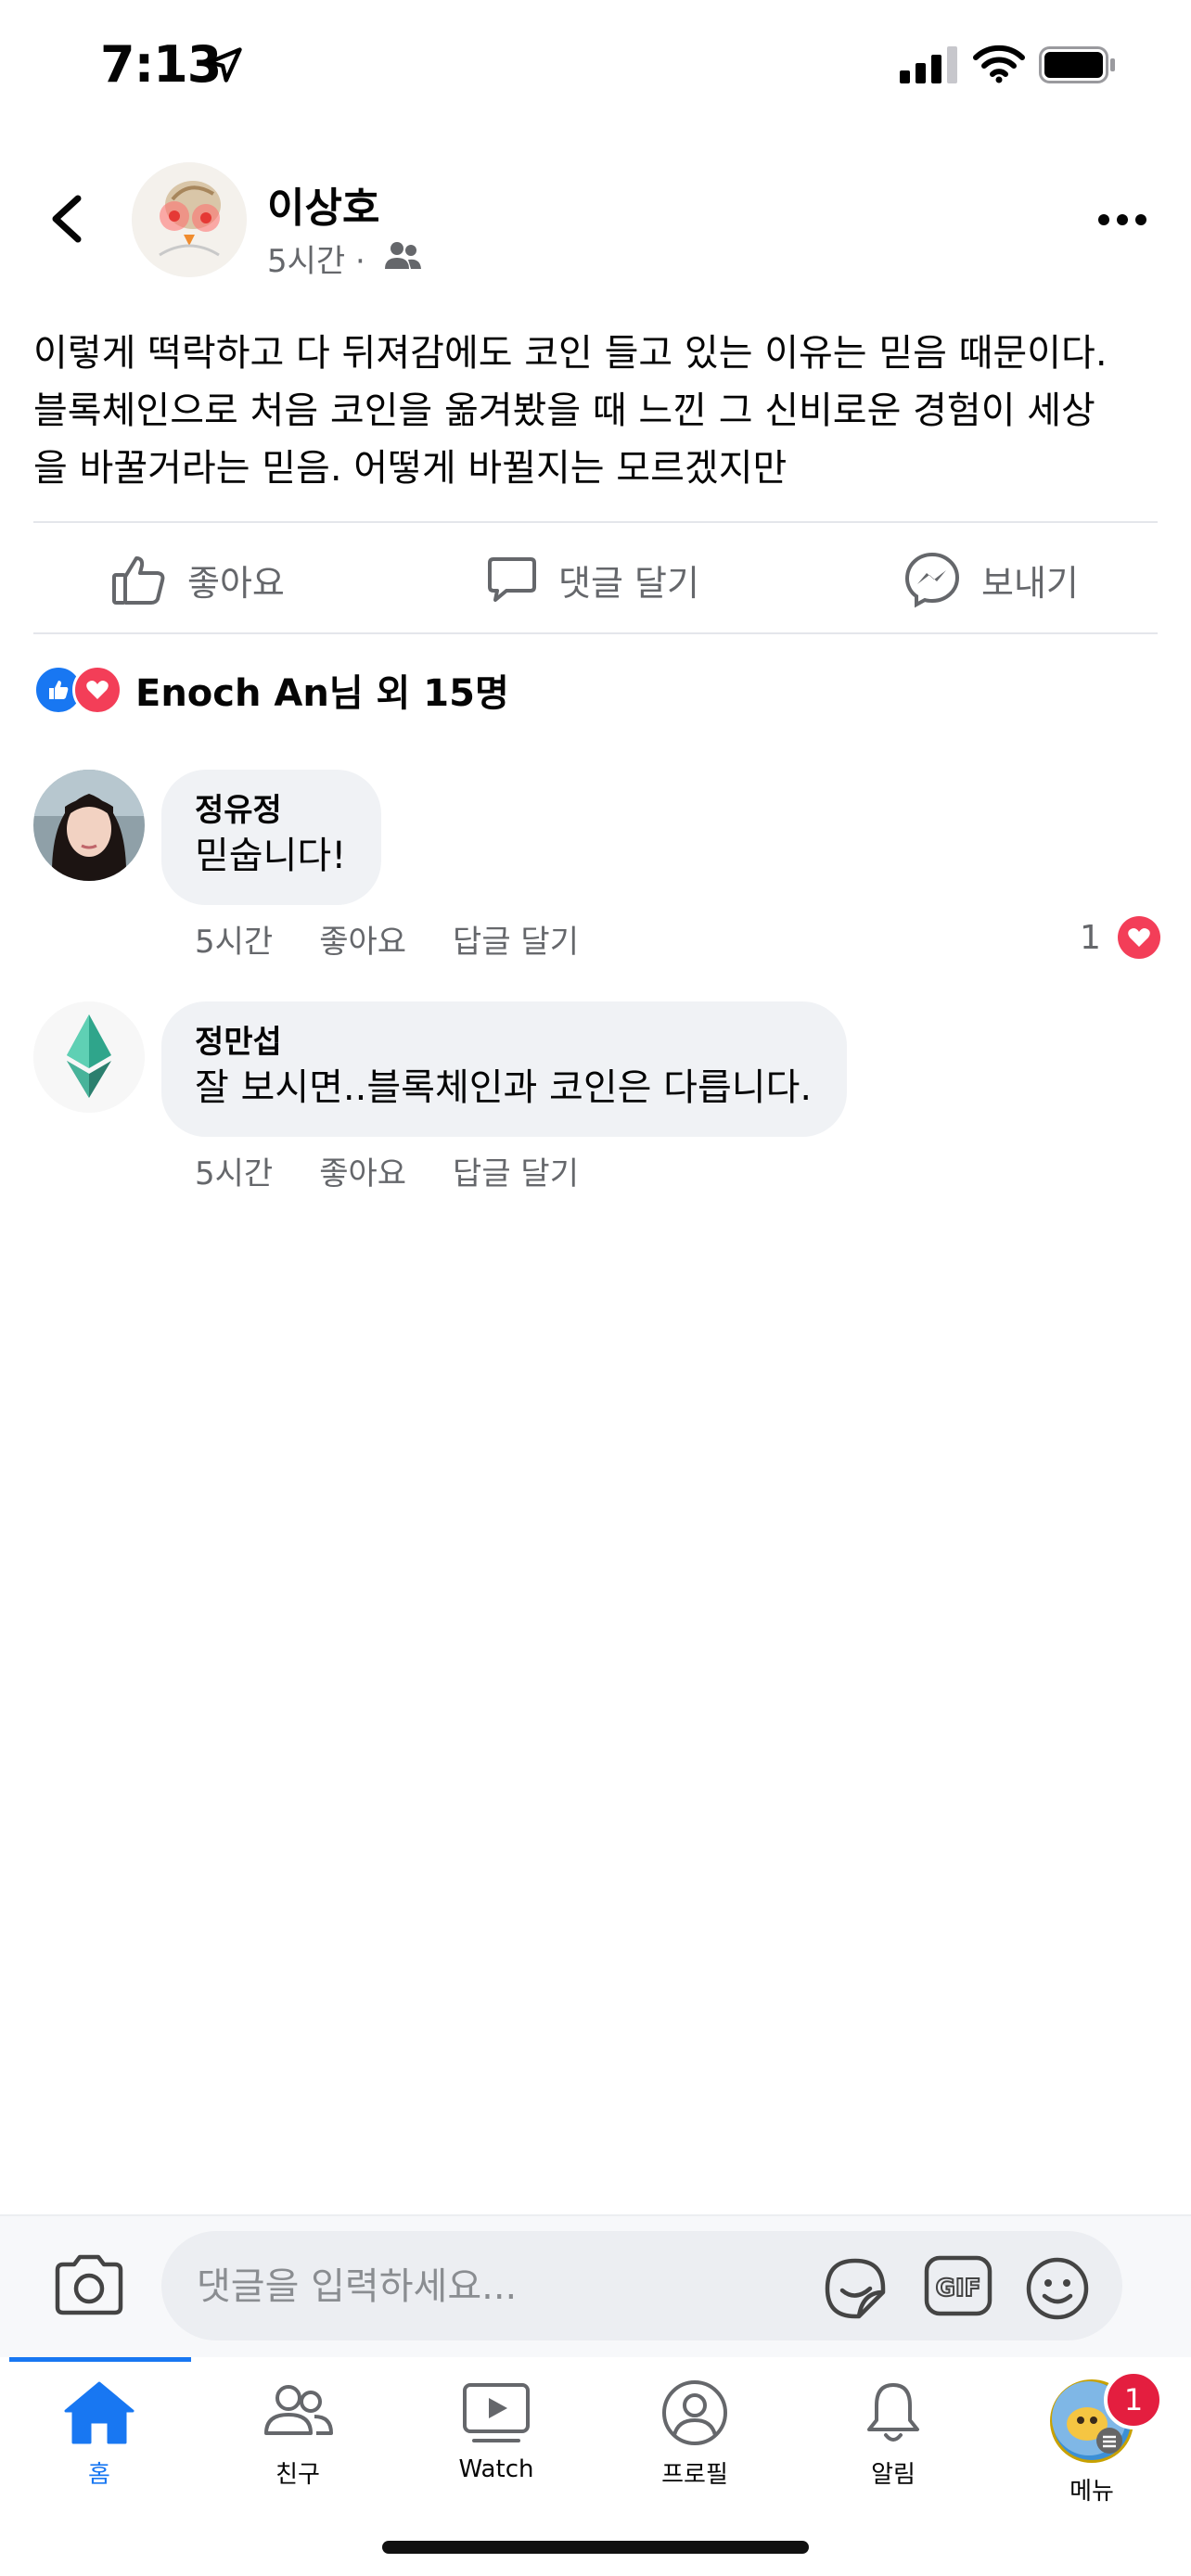  What do you see at coordinates (99, 2475) in the screenshot?
I see `nav-label: 홈` at bounding box center [99, 2475].